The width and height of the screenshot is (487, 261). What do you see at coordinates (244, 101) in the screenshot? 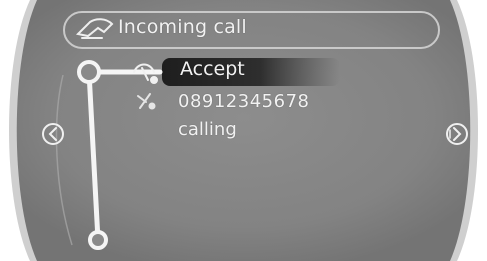
I see `caller-number: 08912345678` at bounding box center [244, 101].